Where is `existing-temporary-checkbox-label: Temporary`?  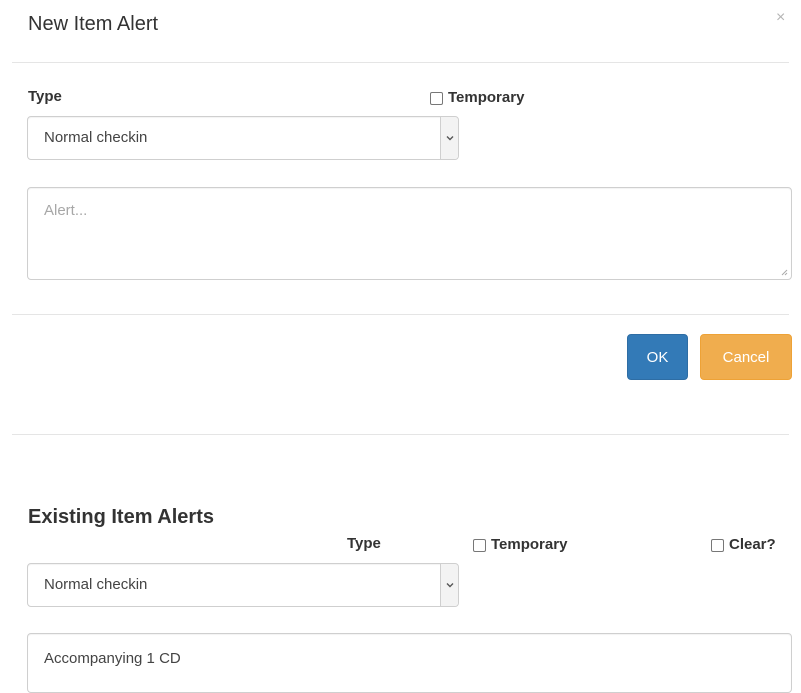
existing-temporary-checkbox-label: Temporary is located at coordinates (520, 545).